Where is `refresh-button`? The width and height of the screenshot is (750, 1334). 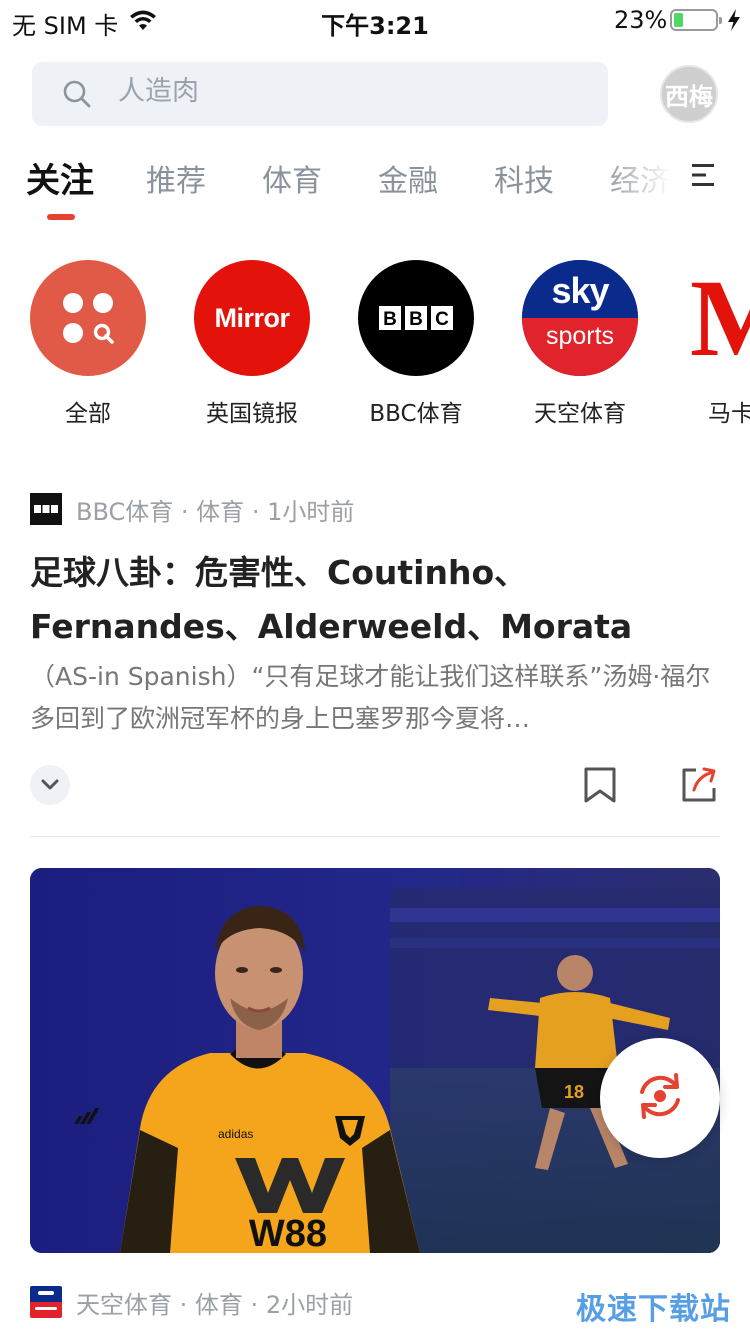
refresh-button is located at coordinates (660, 1098).